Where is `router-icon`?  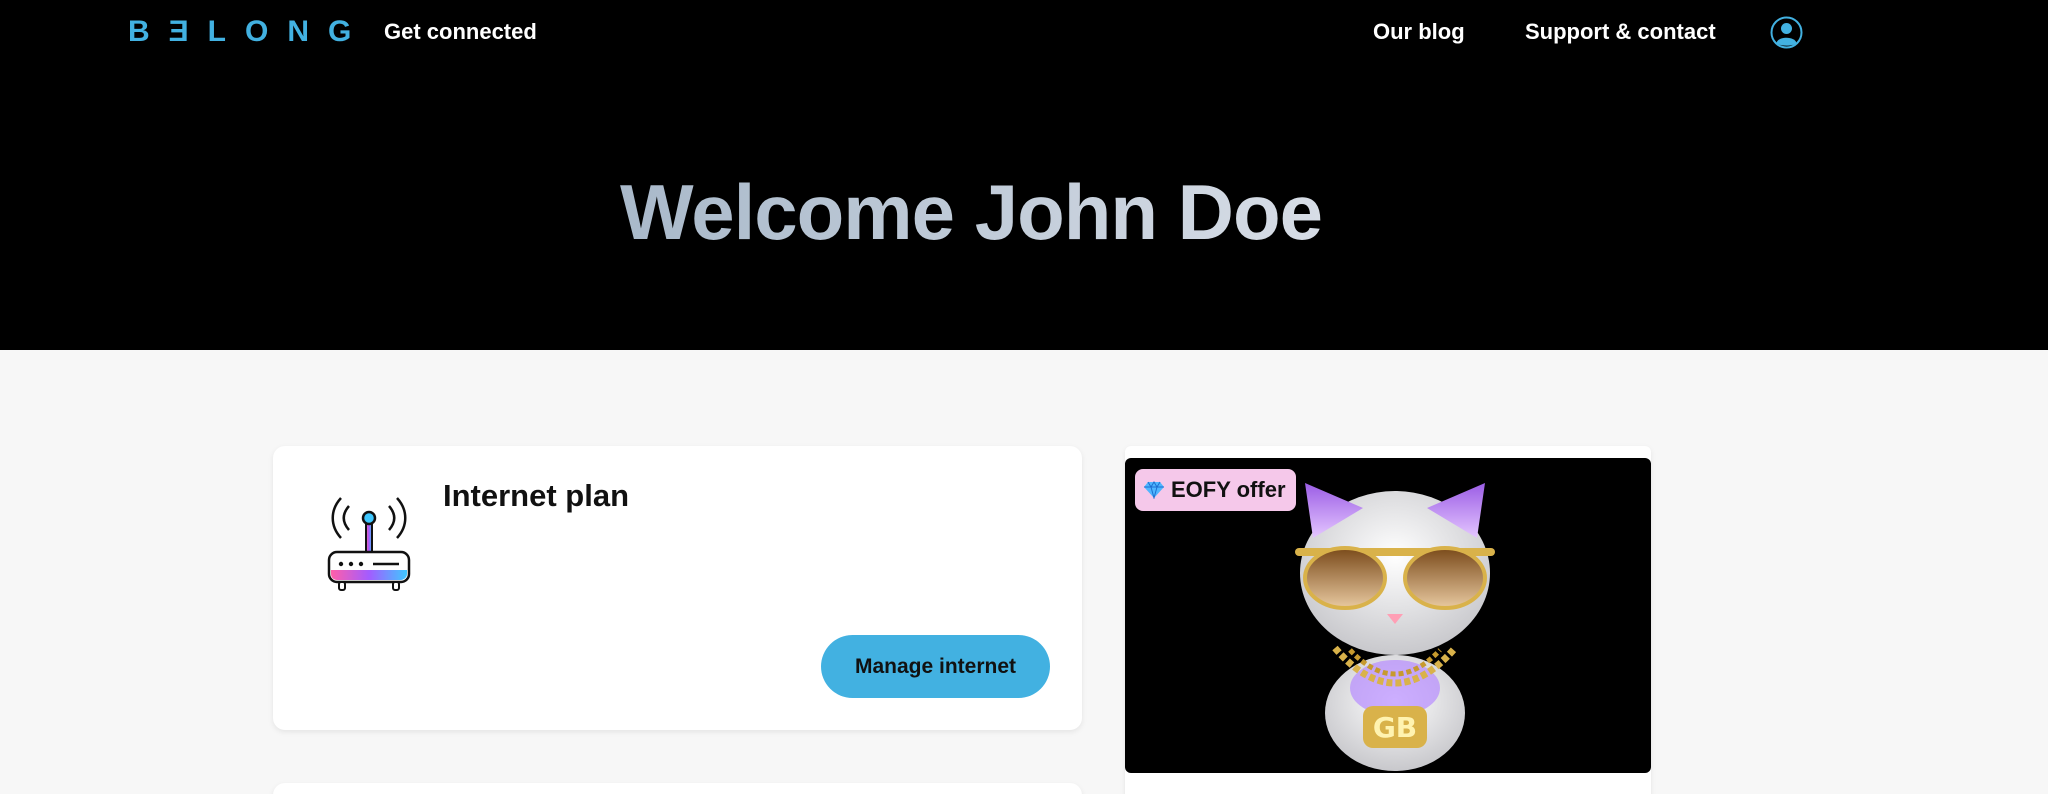 router-icon is located at coordinates (369, 544).